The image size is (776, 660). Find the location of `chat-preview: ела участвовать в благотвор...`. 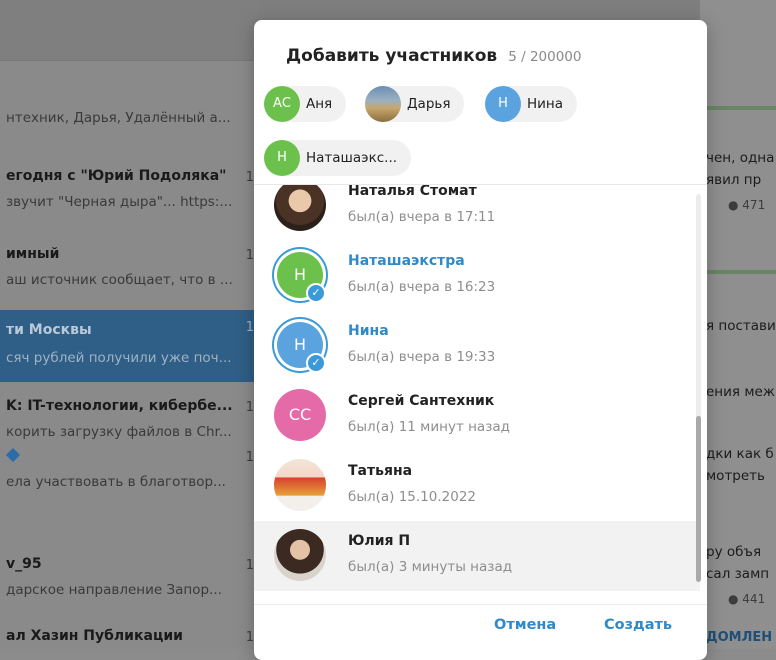

chat-preview: ела участвовать в благотвор... is located at coordinates (116, 482).